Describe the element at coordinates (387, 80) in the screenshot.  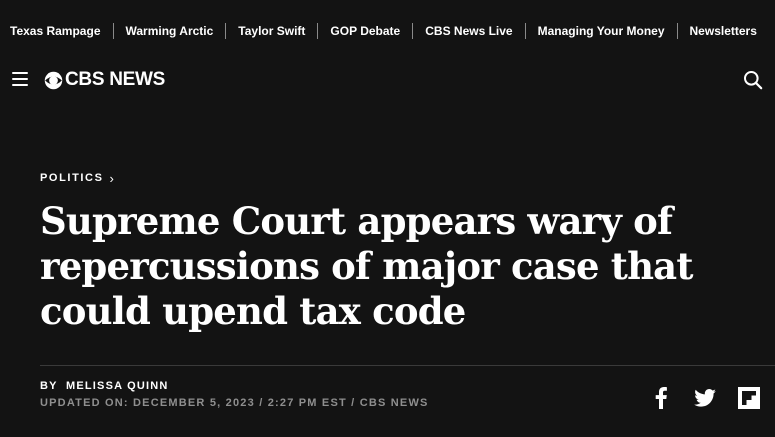
I see `site-header: CBS NEWS` at that location.